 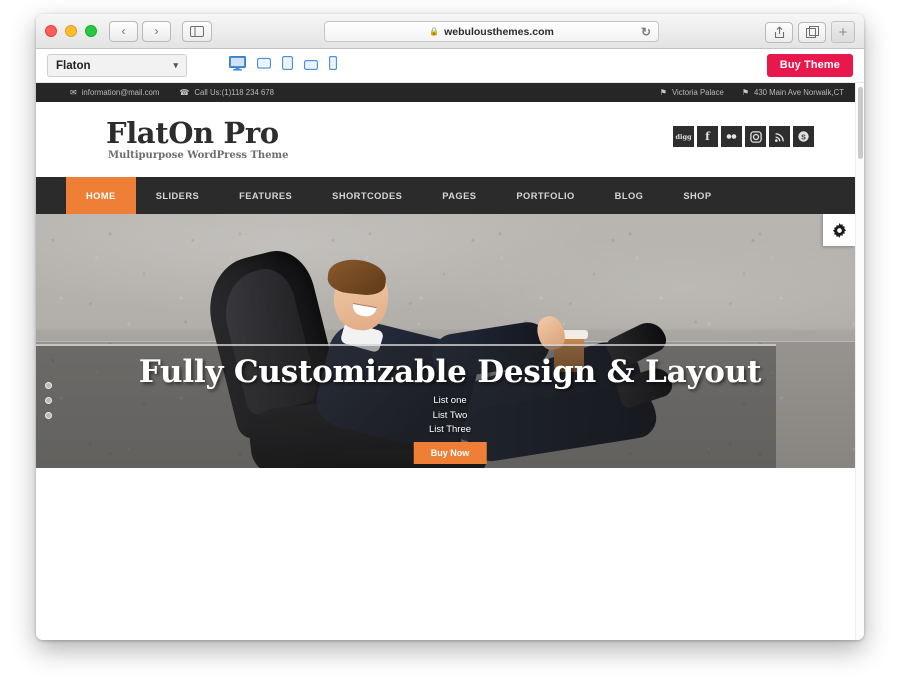 I want to click on svg-text: S, so click(x=803, y=137).